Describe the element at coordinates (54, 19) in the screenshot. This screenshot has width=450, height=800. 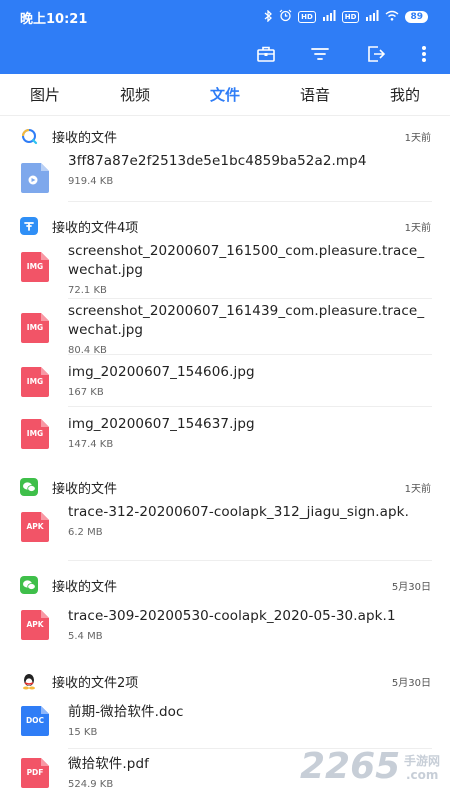
I see `status-time: 晚上10:21` at that location.